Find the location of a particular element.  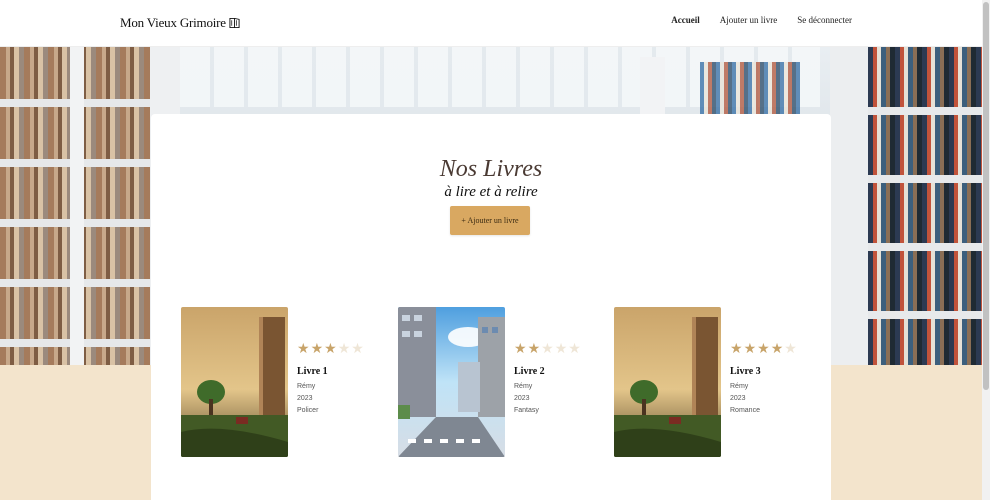

scrollbar-thumb is located at coordinates (986, 196).